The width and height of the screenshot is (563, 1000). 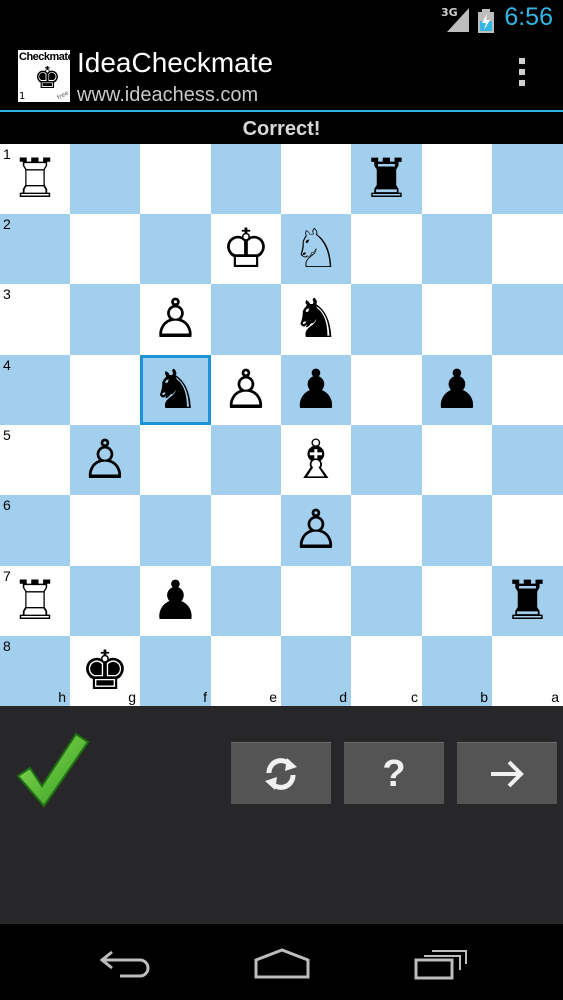 What do you see at coordinates (527, 249) in the screenshot?
I see `square-a2` at bounding box center [527, 249].